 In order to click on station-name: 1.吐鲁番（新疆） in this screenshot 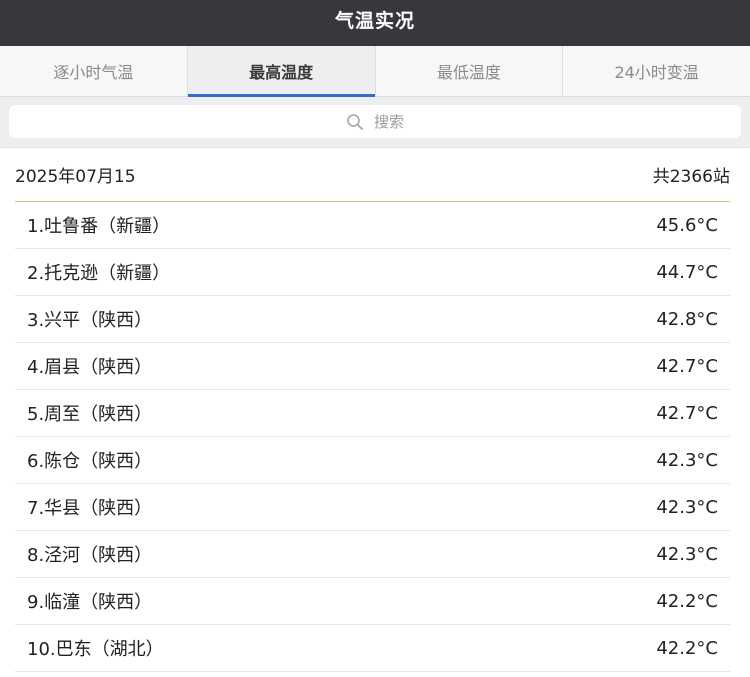, I will do `click(99, 226)`.